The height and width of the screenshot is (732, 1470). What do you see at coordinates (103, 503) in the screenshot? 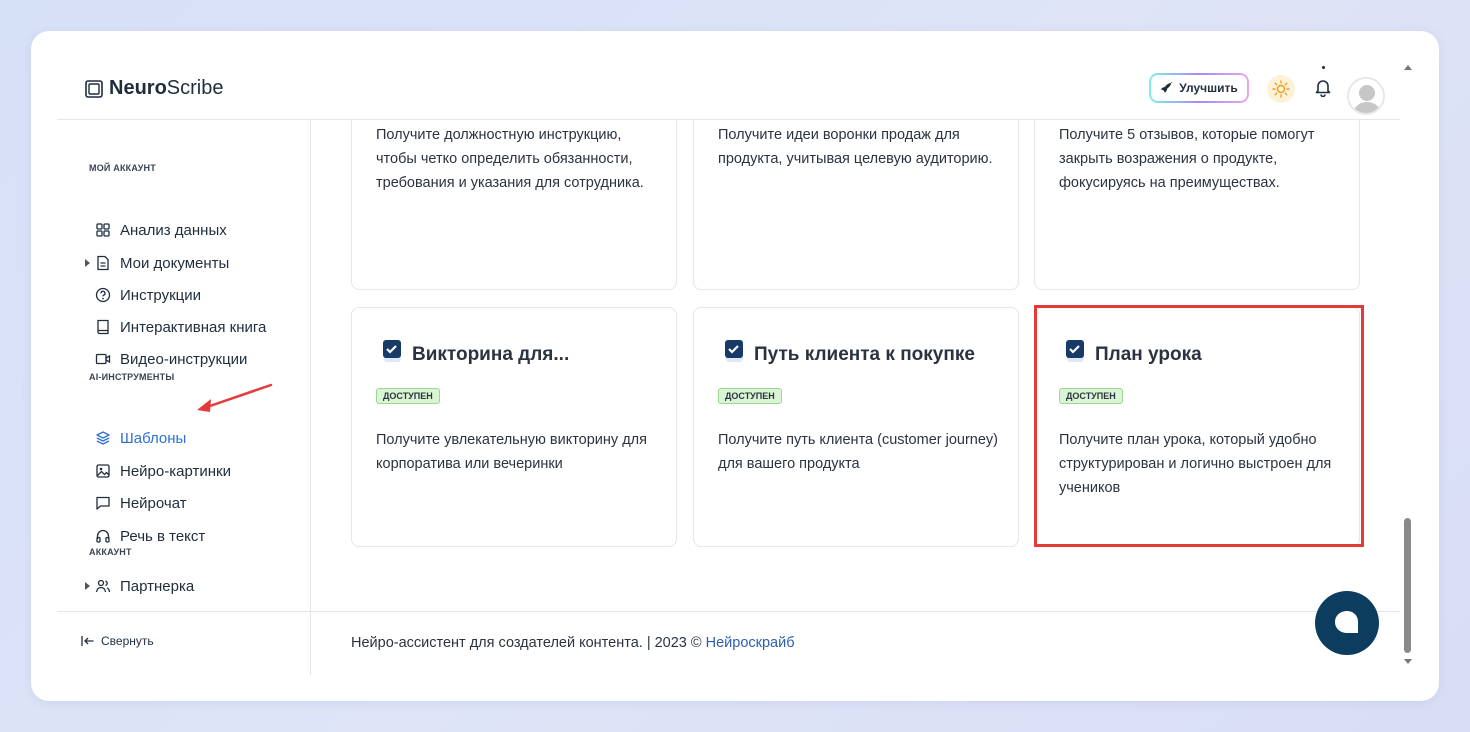
I see `chat-icon` at bounding box center [103, 503].